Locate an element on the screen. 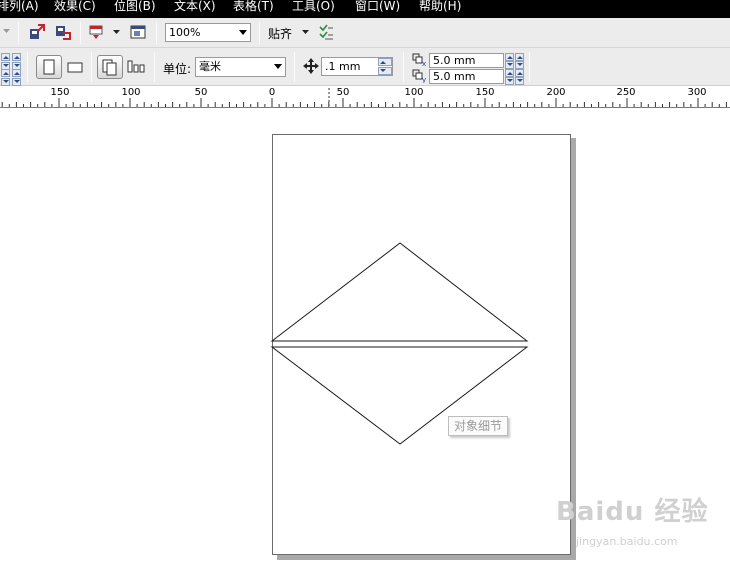 This screenshot has width=730, height=571. menu-bitmaps: 位图(B) is located at coordinates (135, 7).